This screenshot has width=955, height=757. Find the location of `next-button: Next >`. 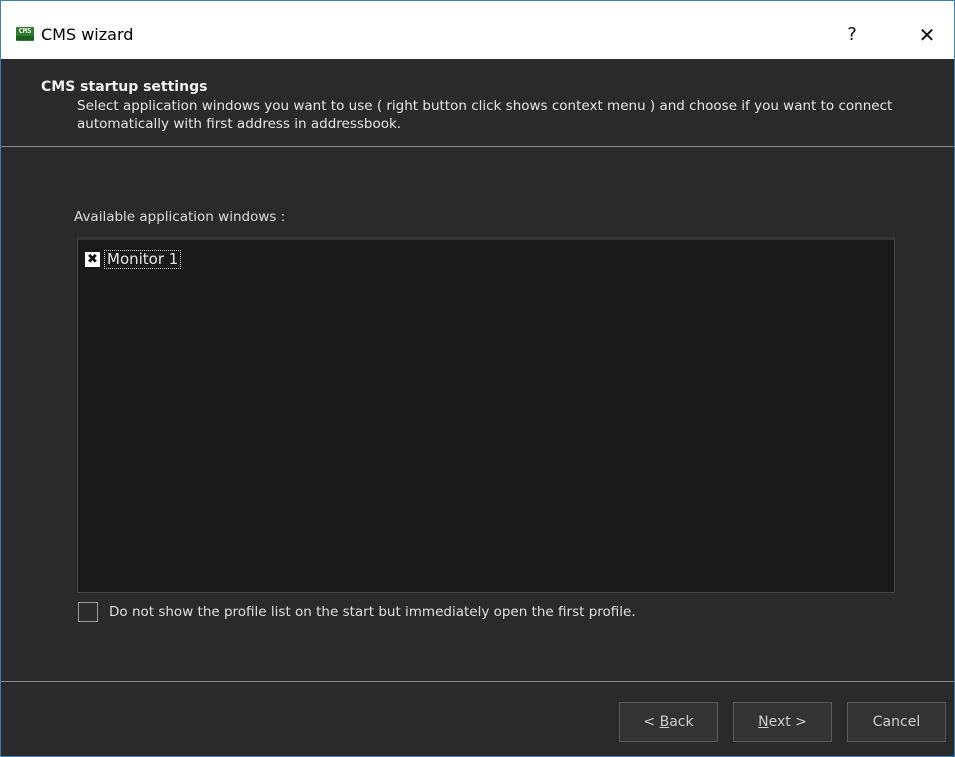

next-button: Next > is located at coordinates (782, 722).